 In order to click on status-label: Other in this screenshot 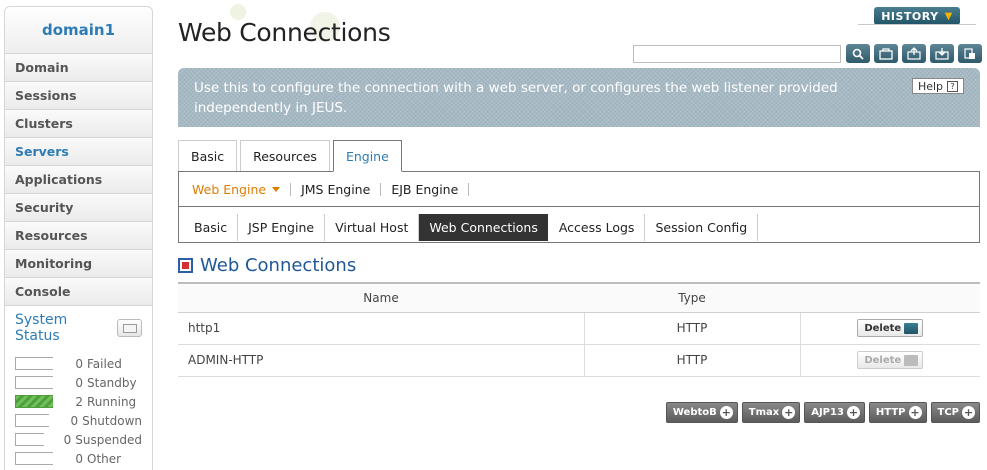, I will do `click(104, 458)`.